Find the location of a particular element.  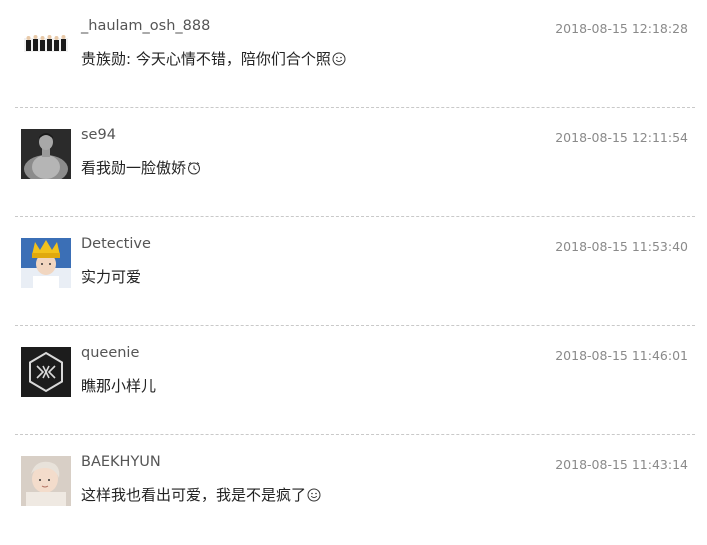

comment-text: 瞧那小样儿 is located at coordinates (118, 385).